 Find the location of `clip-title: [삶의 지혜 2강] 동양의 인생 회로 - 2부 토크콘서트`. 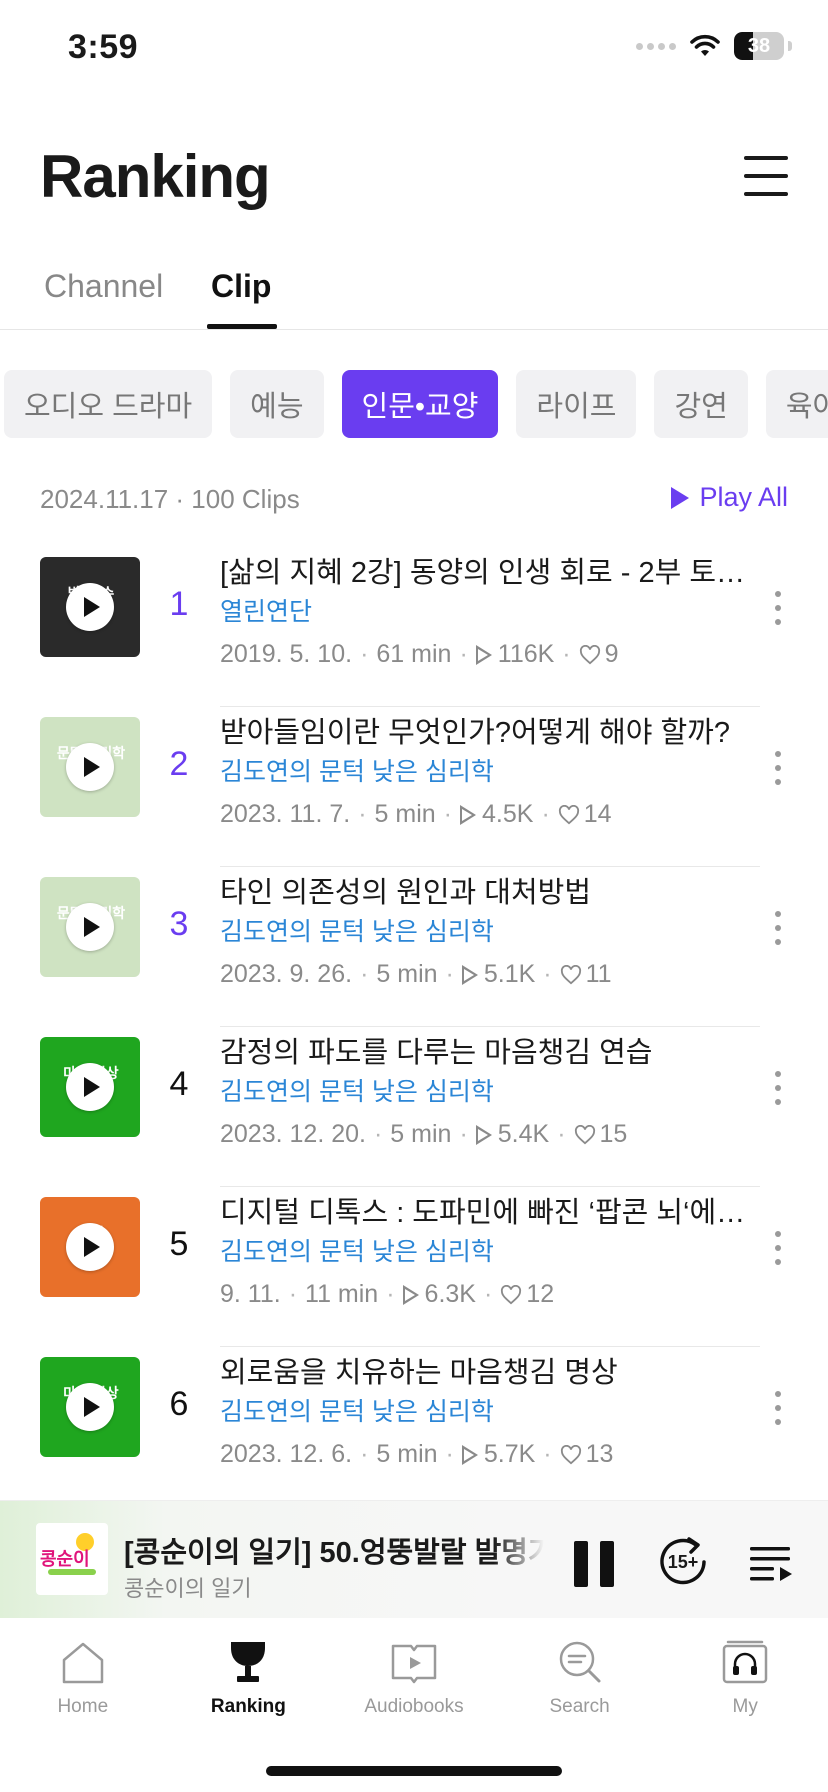

clip-title: [삶의 지혜 2강] 동양의 인생 회로 - 2부 토크콘서트 is located at coordinates (490, 570).